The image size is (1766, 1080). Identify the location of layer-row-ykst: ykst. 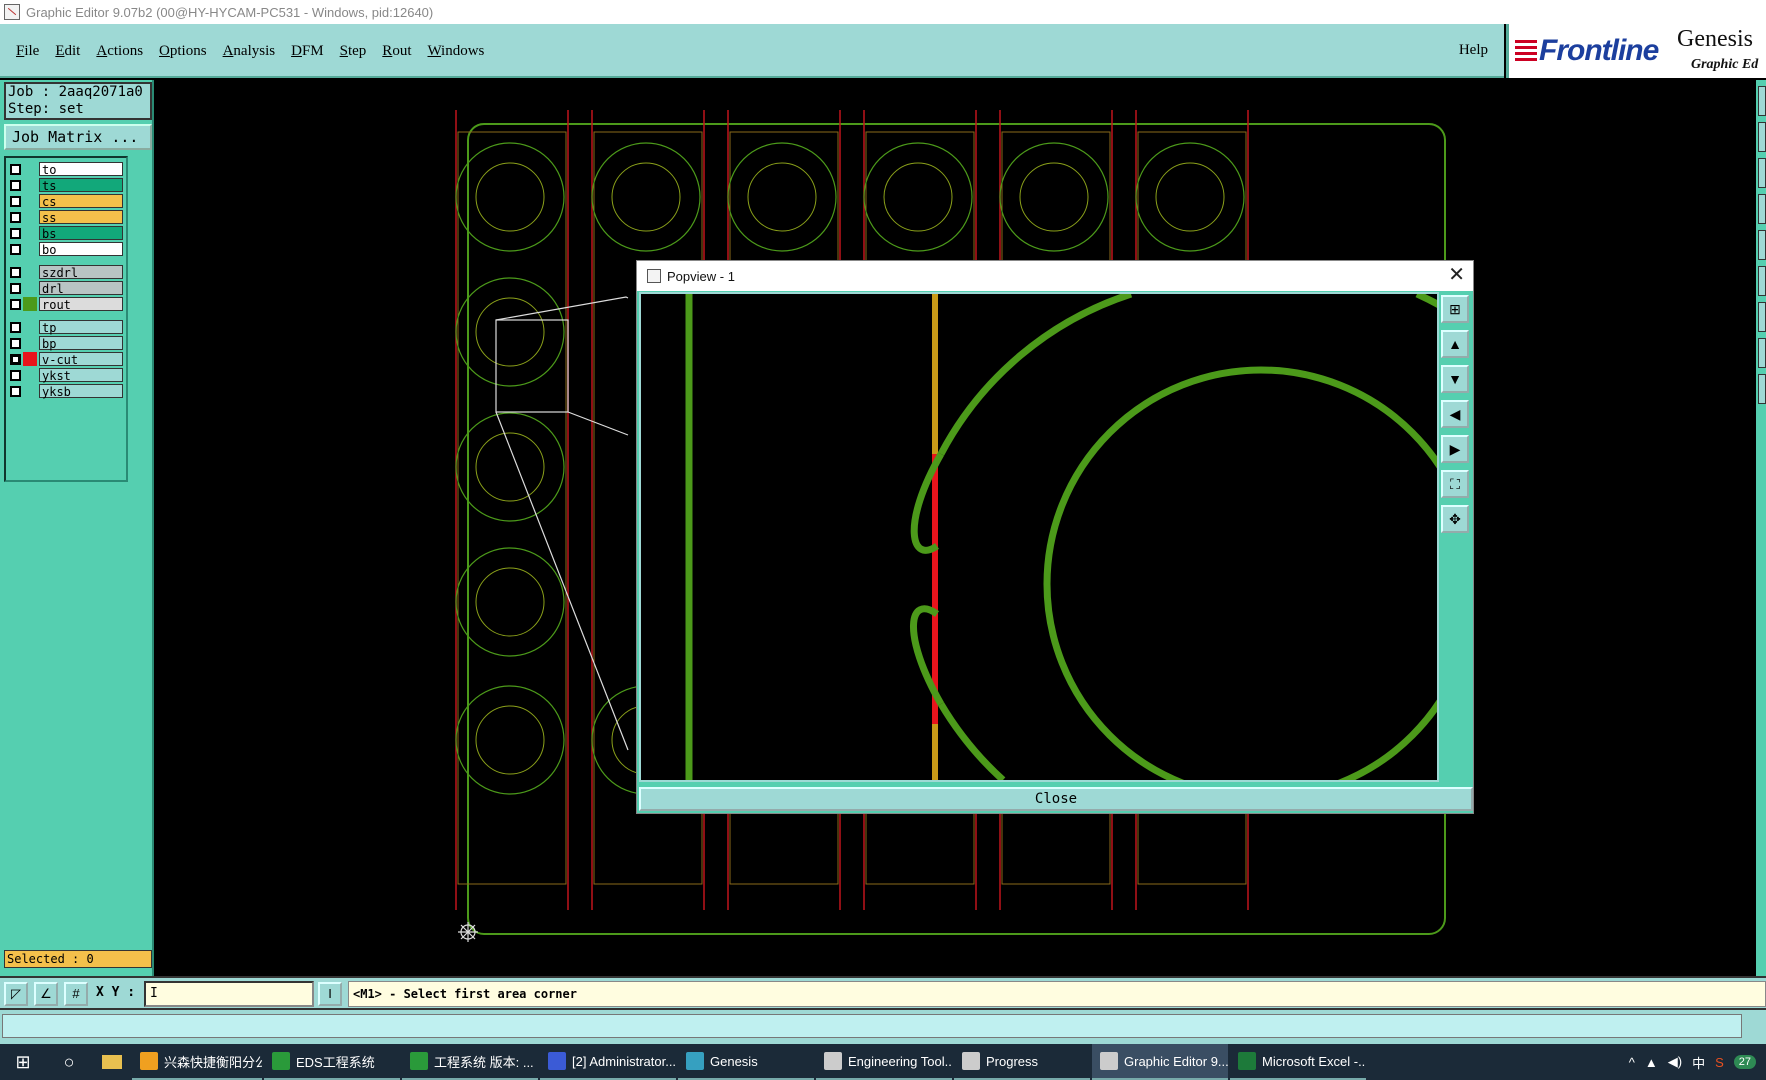
(68, 375).